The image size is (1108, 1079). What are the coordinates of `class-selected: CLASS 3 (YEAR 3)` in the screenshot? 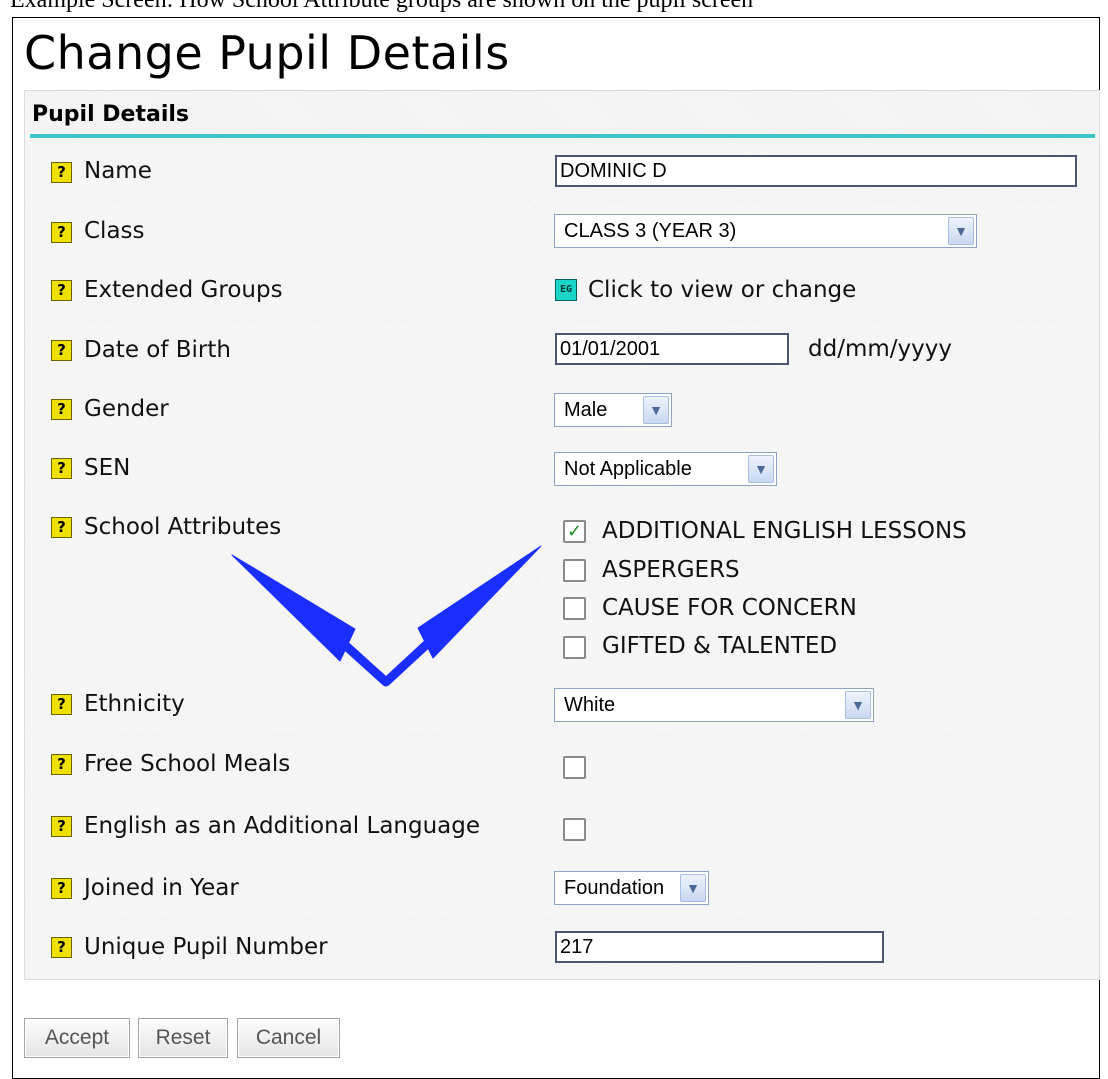 It's located at (650, 231).